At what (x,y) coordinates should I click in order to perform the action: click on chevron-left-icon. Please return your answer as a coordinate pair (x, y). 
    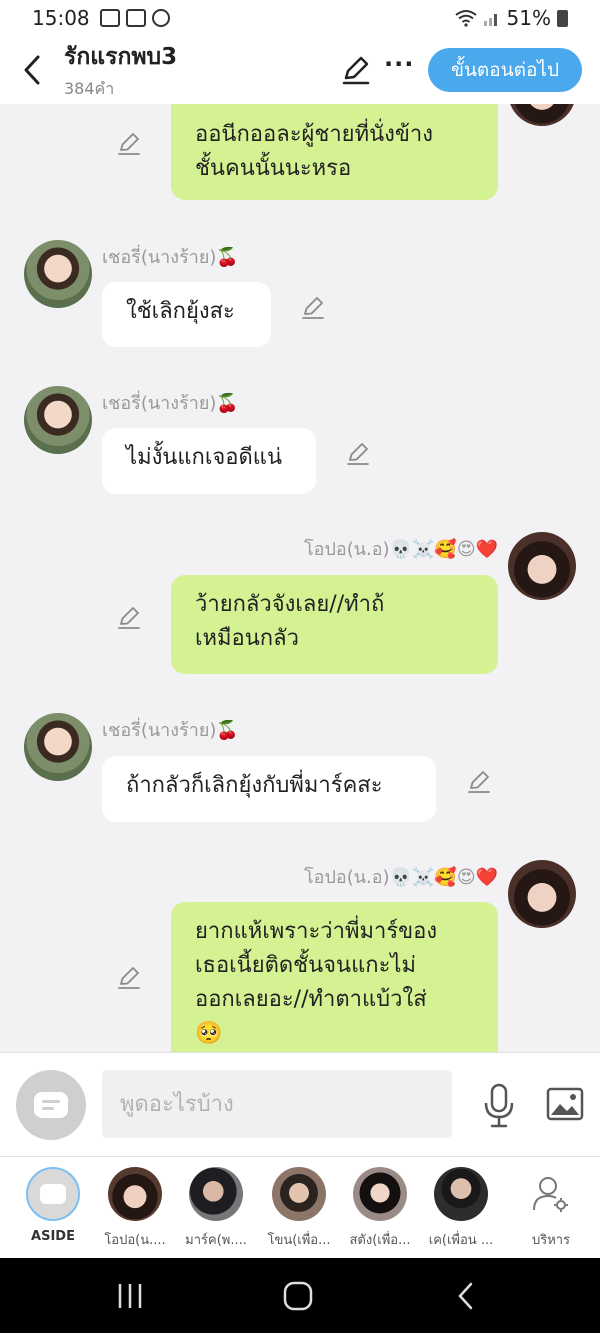
    Looking at the image, I should click on (32, 70).